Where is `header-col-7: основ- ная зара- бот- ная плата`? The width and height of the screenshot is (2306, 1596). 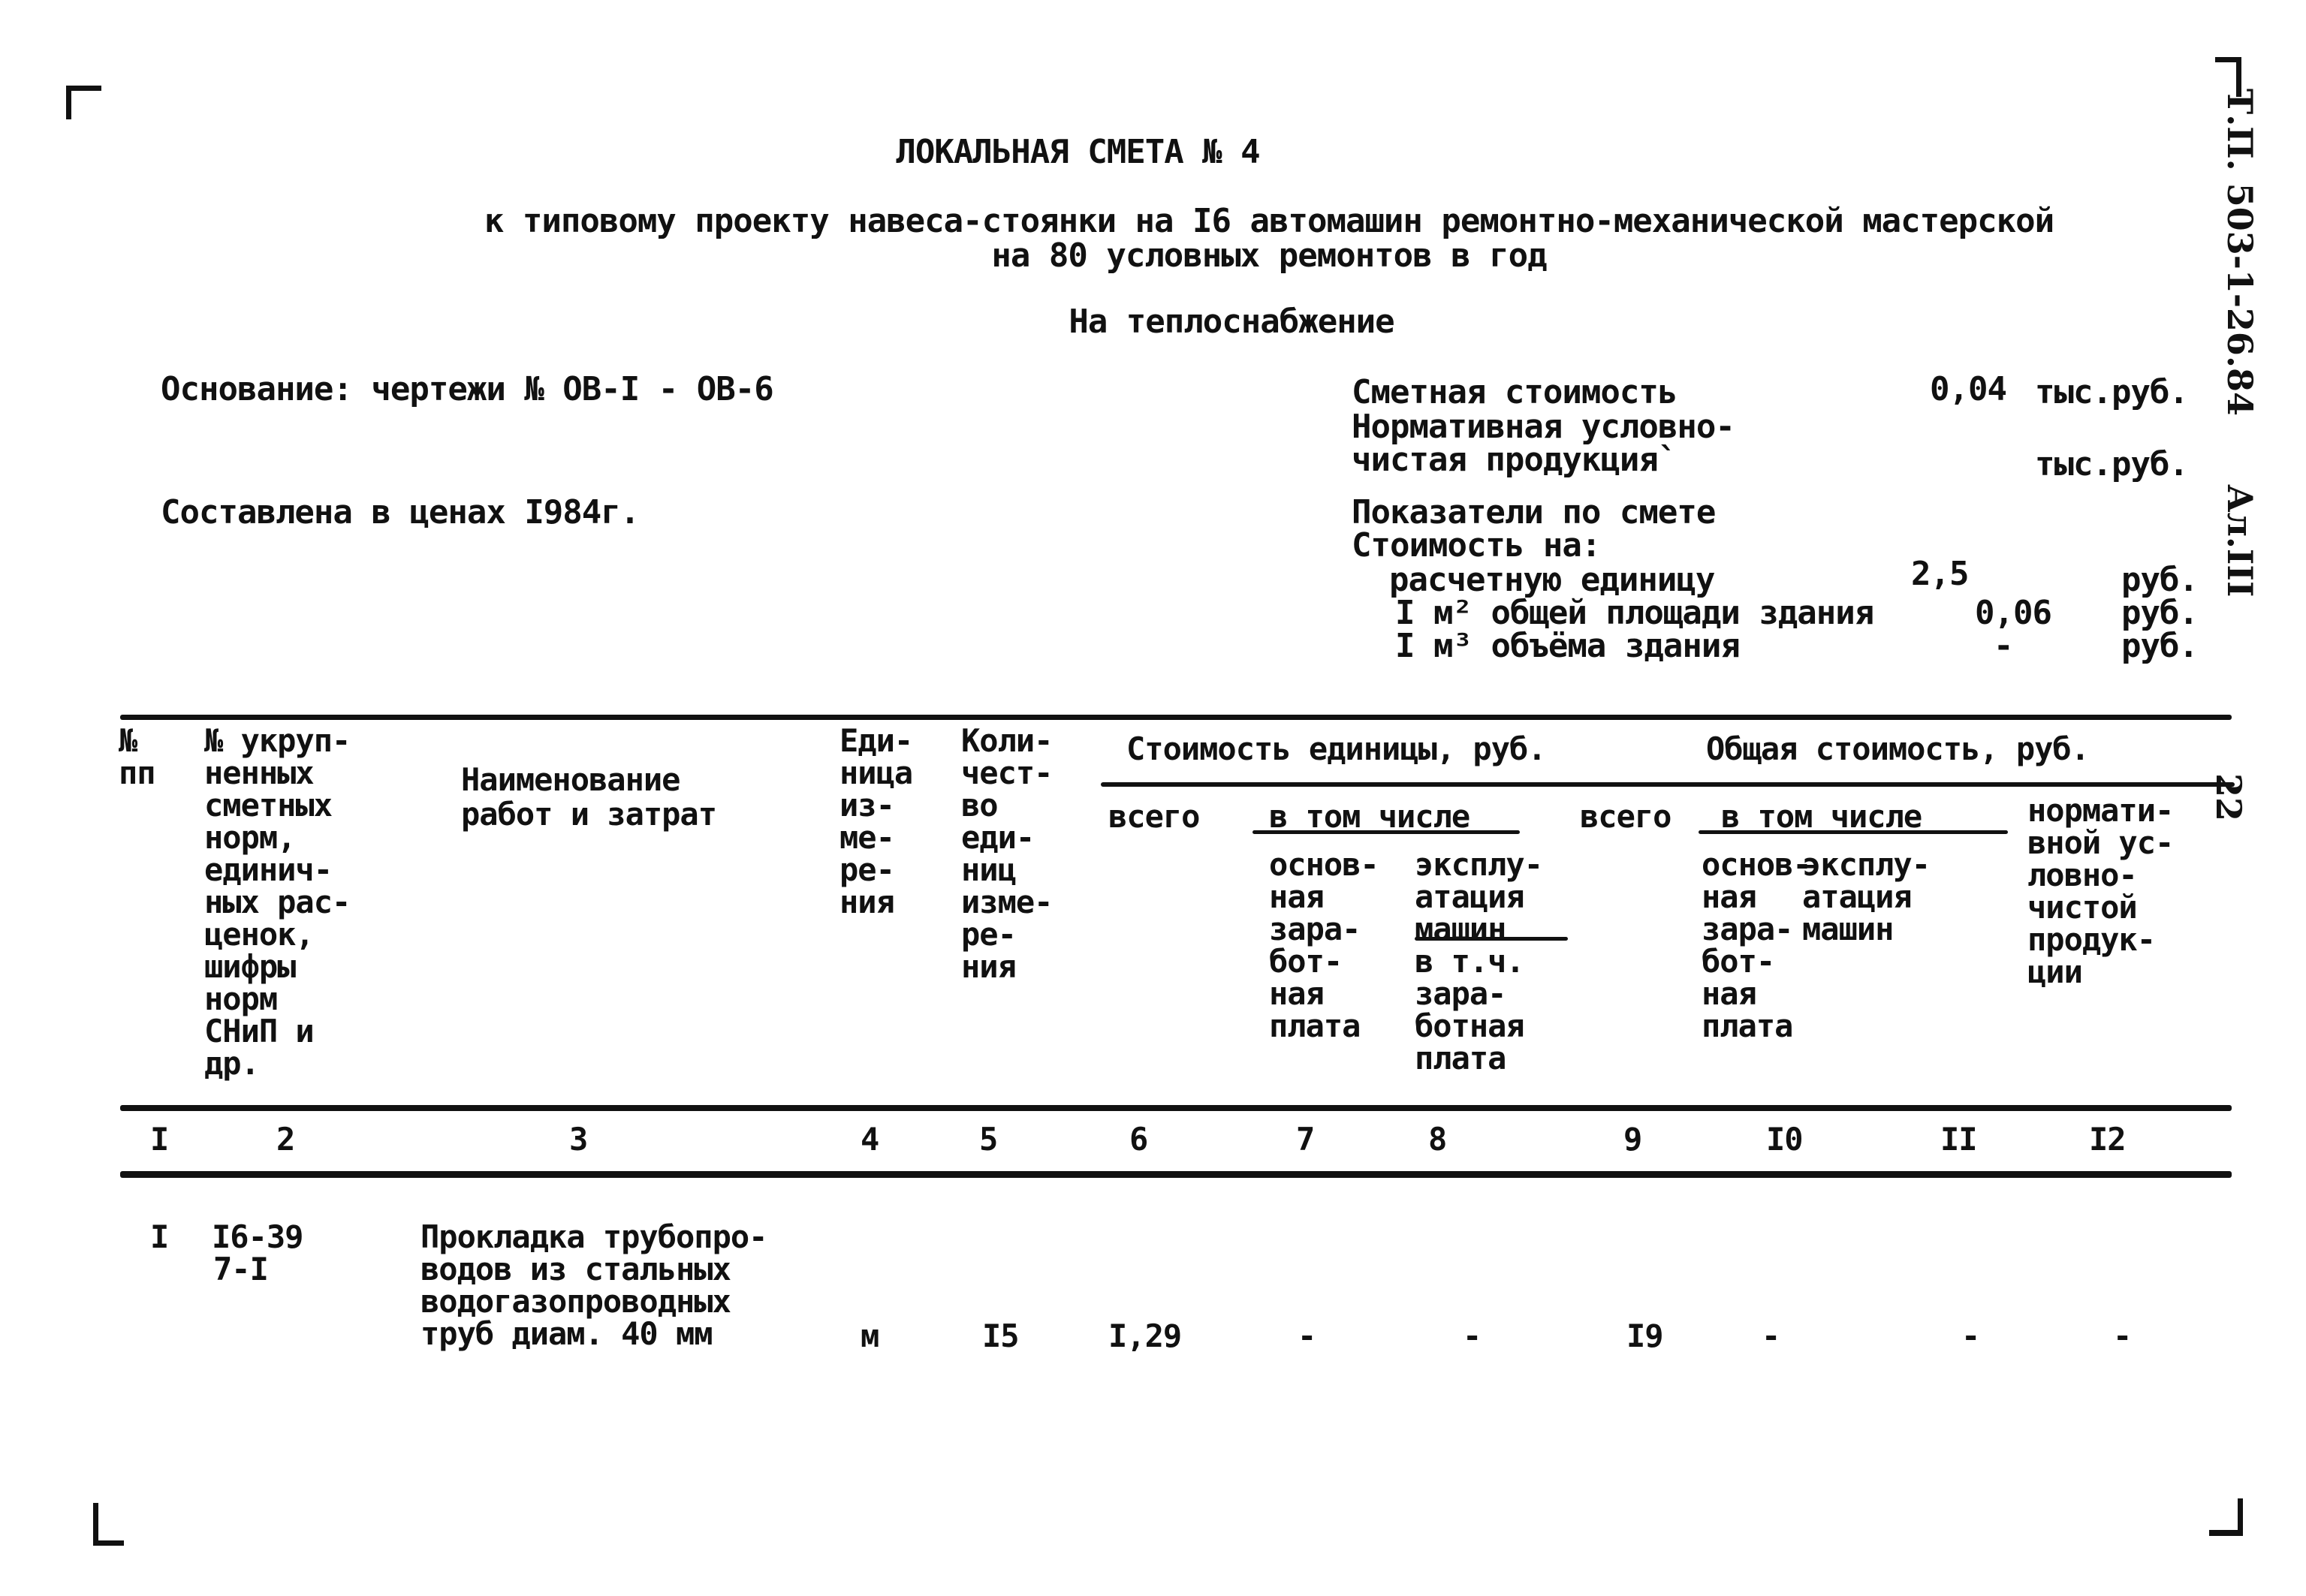
header-col-7: основ- ная зара- бот- ная плата is located at coordinates (1324, 945).